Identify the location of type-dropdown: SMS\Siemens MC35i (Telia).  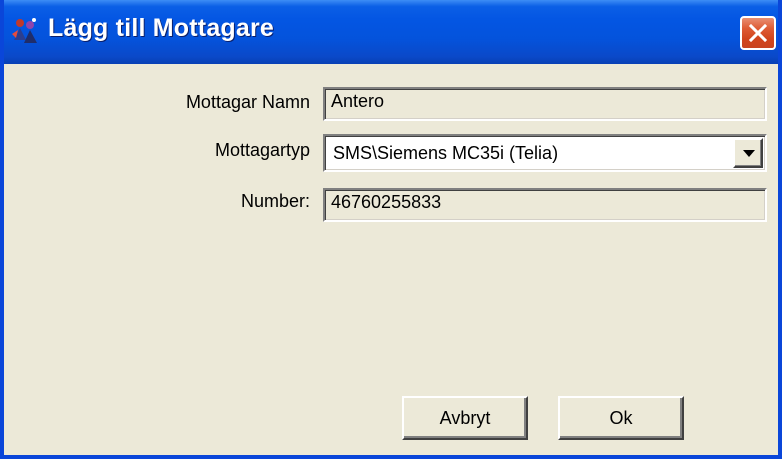
(545, 153).